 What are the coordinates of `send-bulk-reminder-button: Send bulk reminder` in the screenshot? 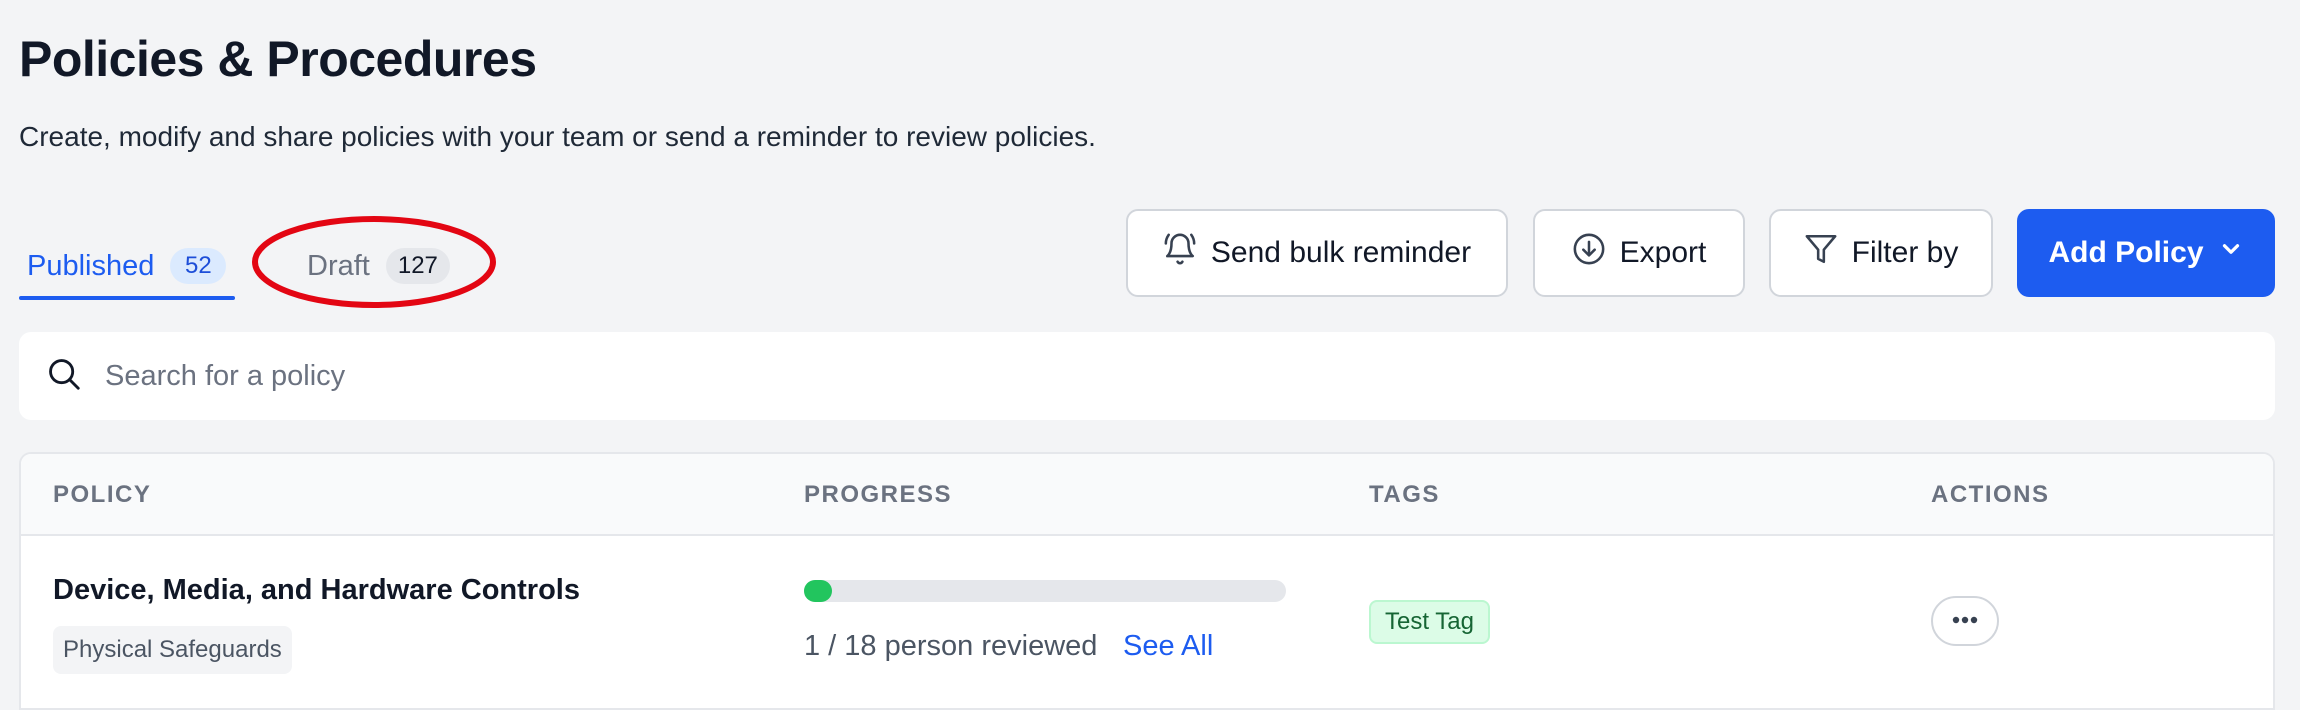 It's located at (1317, 253).